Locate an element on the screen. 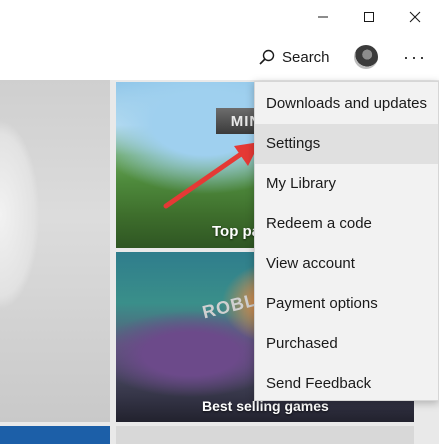  close-icon is located at coordinates (415, 17).